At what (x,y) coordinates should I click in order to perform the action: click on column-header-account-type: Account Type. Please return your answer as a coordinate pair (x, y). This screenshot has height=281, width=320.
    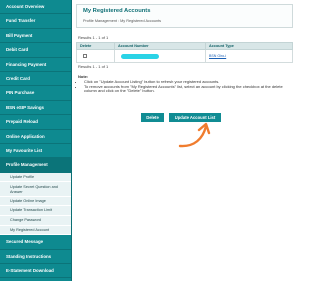
    Looking at the image, I should click on (249, 46).